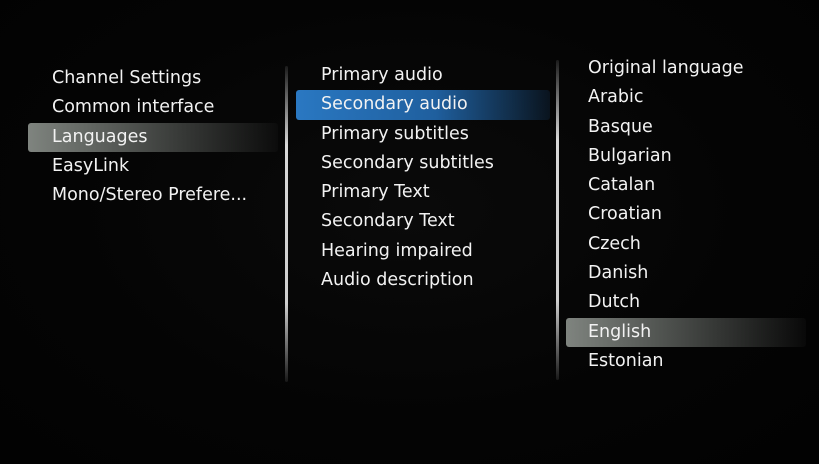 This screenshot has height=464, width=819. Describe the element at coordinates (686, 361) in the screenshot. I see `language-option-estonian: Estonian` at that location.